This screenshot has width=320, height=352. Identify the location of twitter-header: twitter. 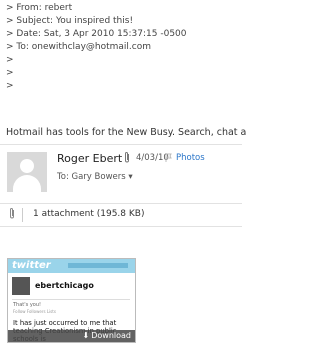
(71, 266).